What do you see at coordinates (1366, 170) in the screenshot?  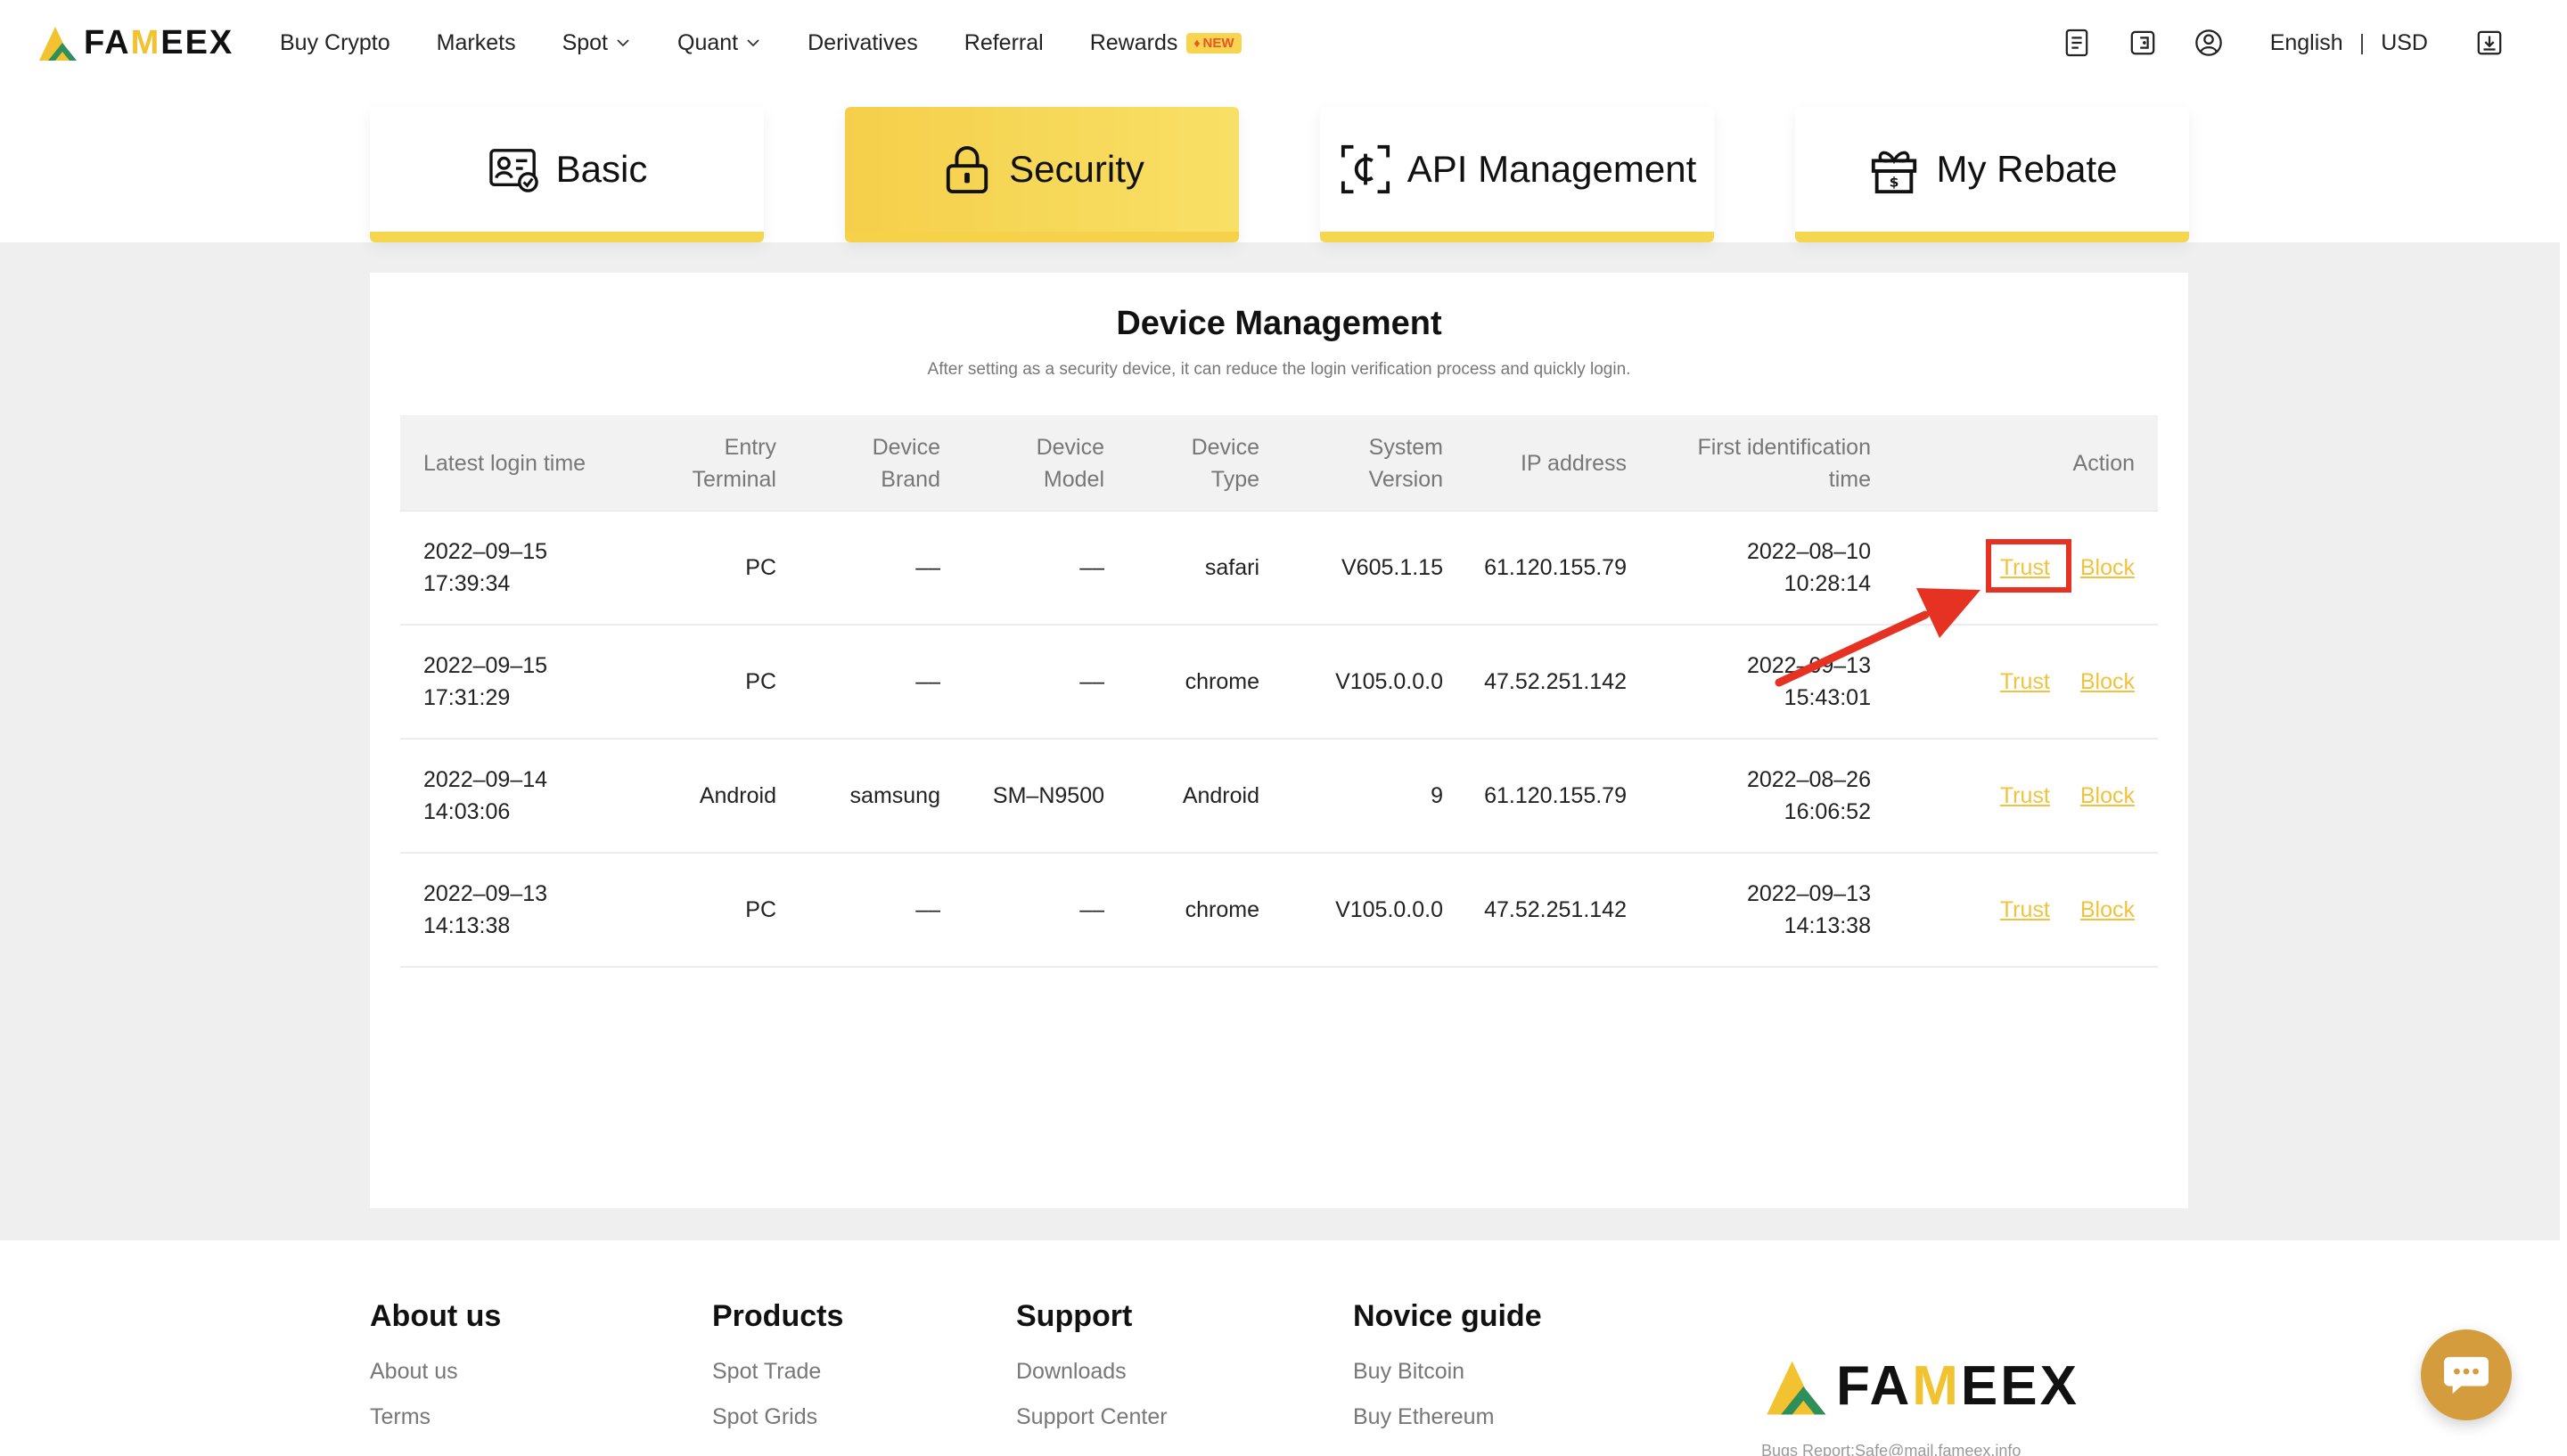 I see `api-scan-icon` at bounding box center [1366, 170].